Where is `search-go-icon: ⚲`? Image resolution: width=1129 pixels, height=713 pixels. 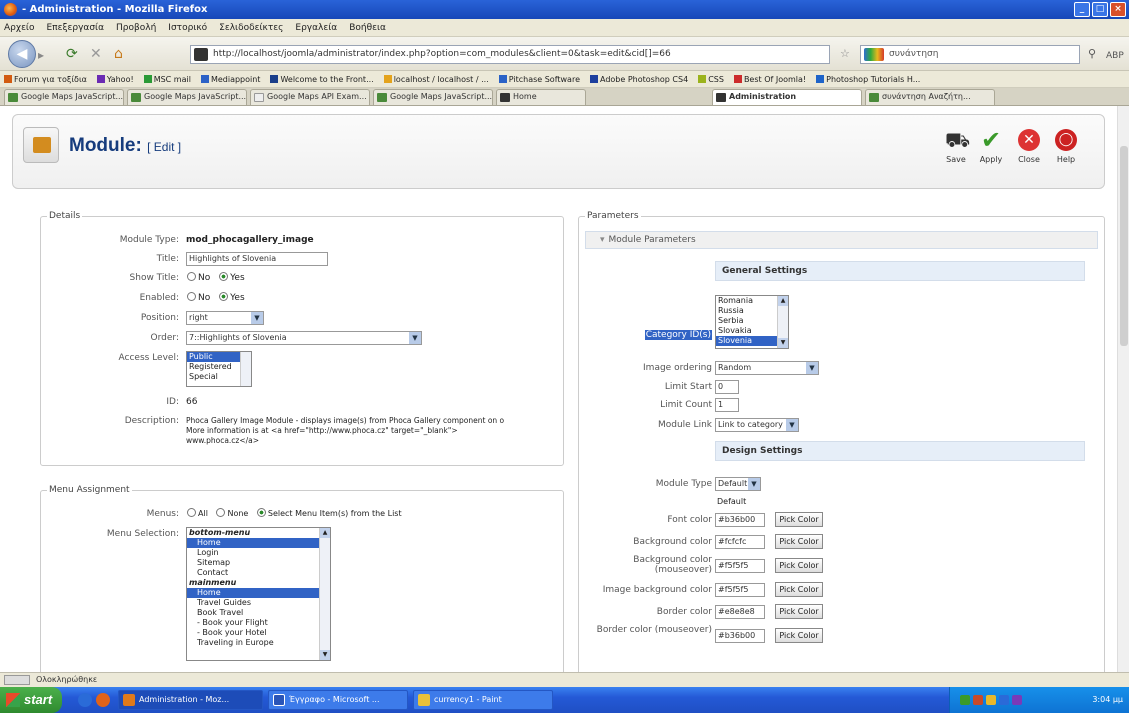
search-go-icon: ⚲ is located at coordinates (1092, 54).